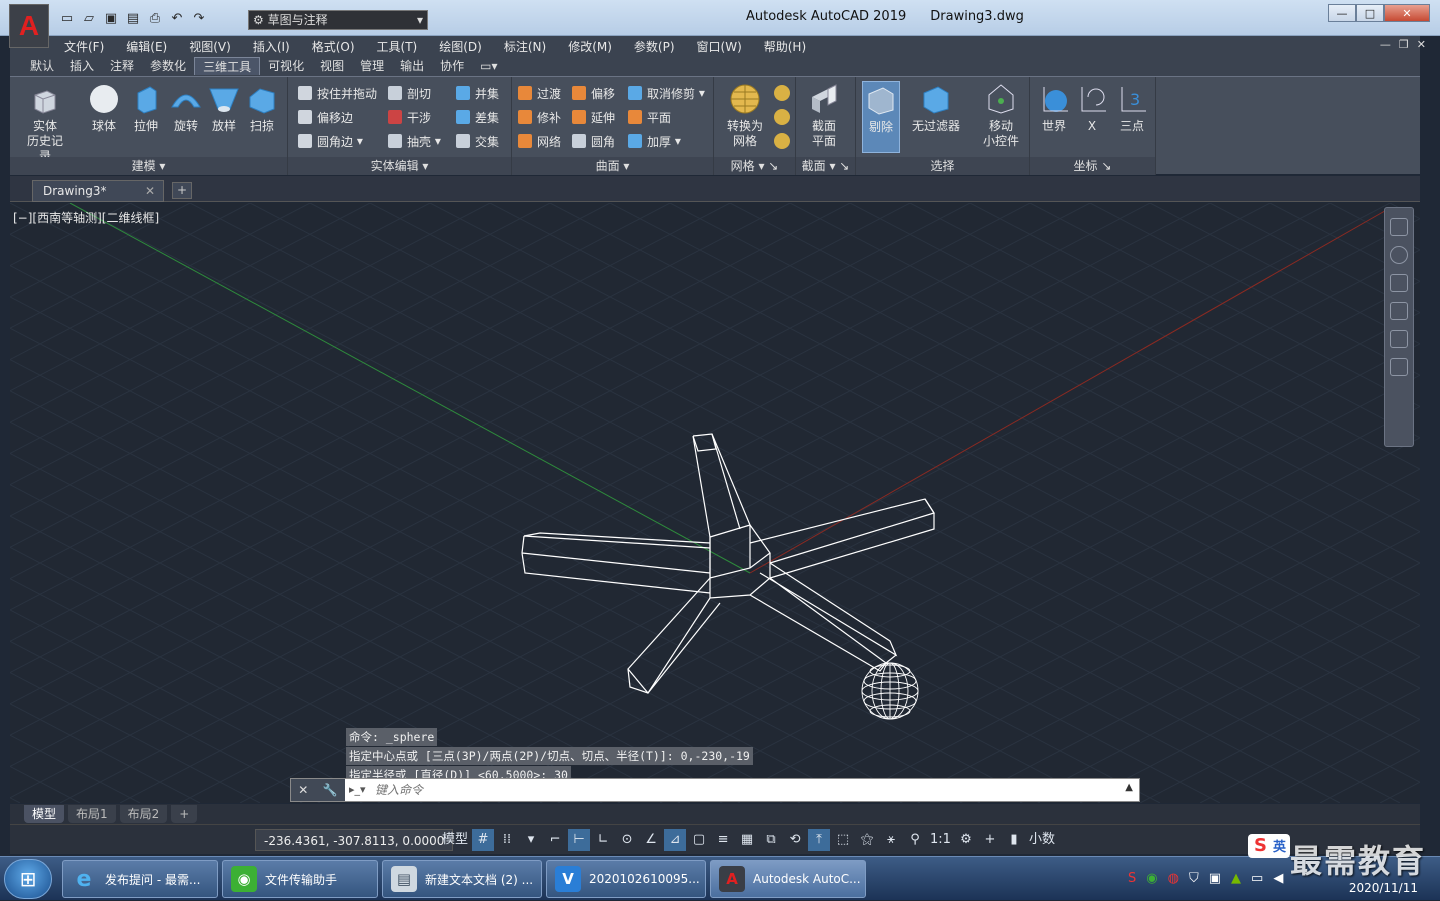 This screenshot has height=901, width=1440. Describe the element at coordinates (699, 840) in the screenshot. I see `3d-object-snap-icon: ▢` at that location.